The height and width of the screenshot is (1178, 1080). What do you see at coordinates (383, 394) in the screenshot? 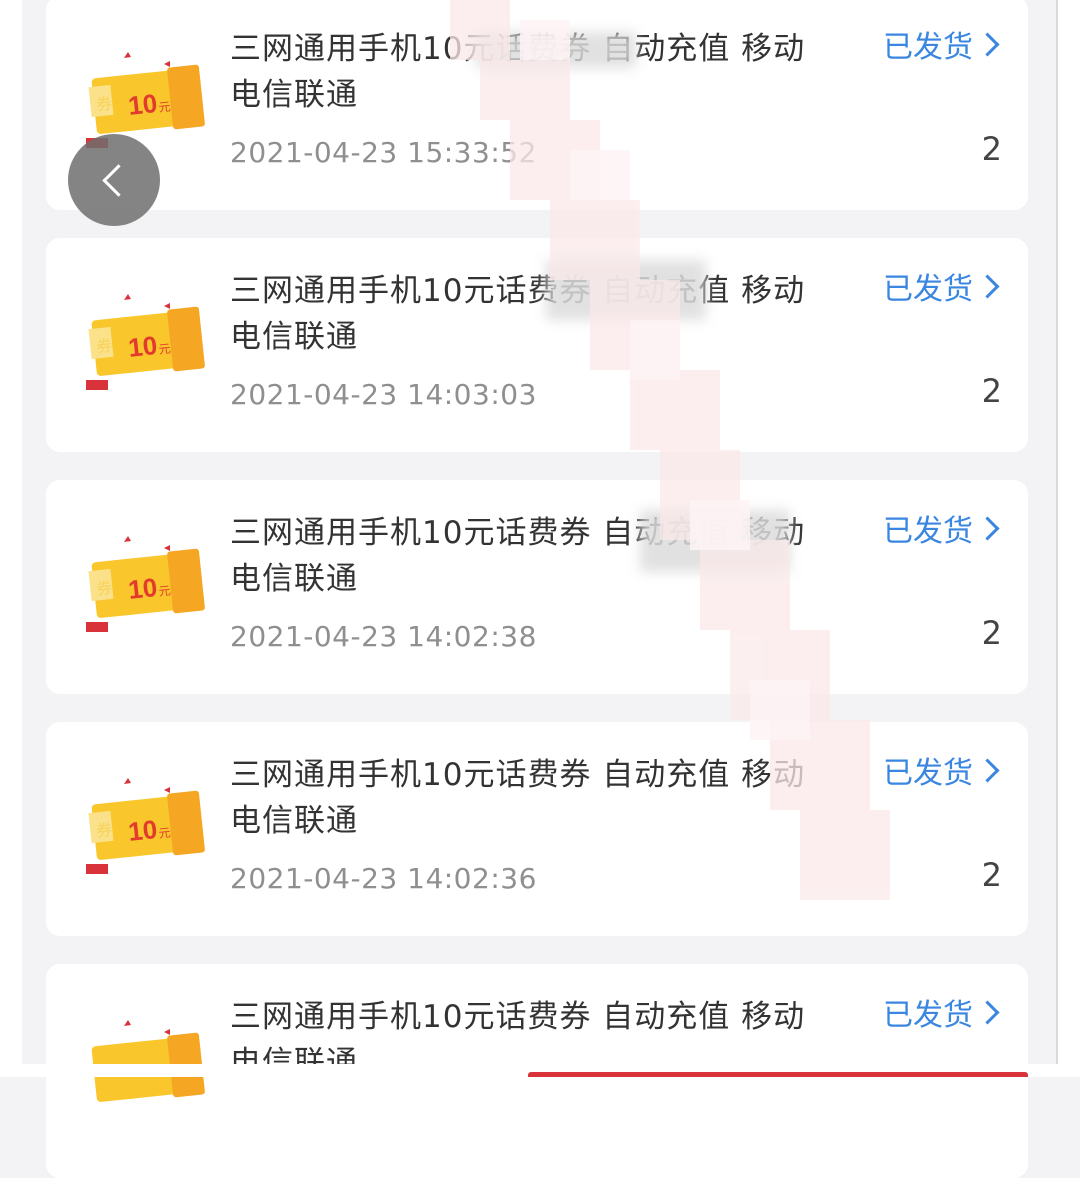
I see `order-date: 2021-04-23 14:03:03` at bounding box center [383, 394].